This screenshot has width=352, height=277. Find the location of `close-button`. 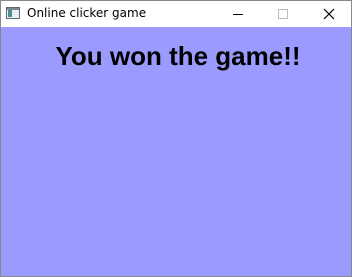

close-button is located at coordinates (328, 14).